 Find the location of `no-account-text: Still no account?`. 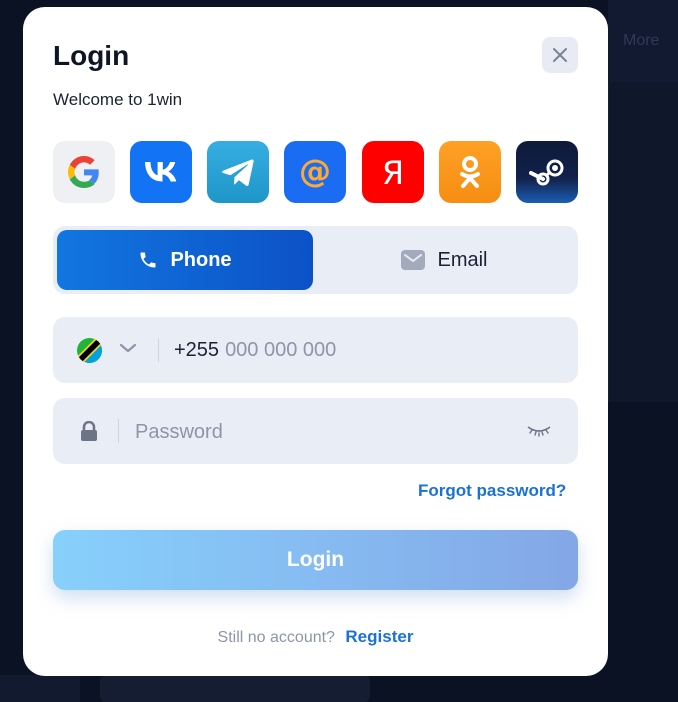

no-account-text: Still no account? is located at coordinates (276, 637).